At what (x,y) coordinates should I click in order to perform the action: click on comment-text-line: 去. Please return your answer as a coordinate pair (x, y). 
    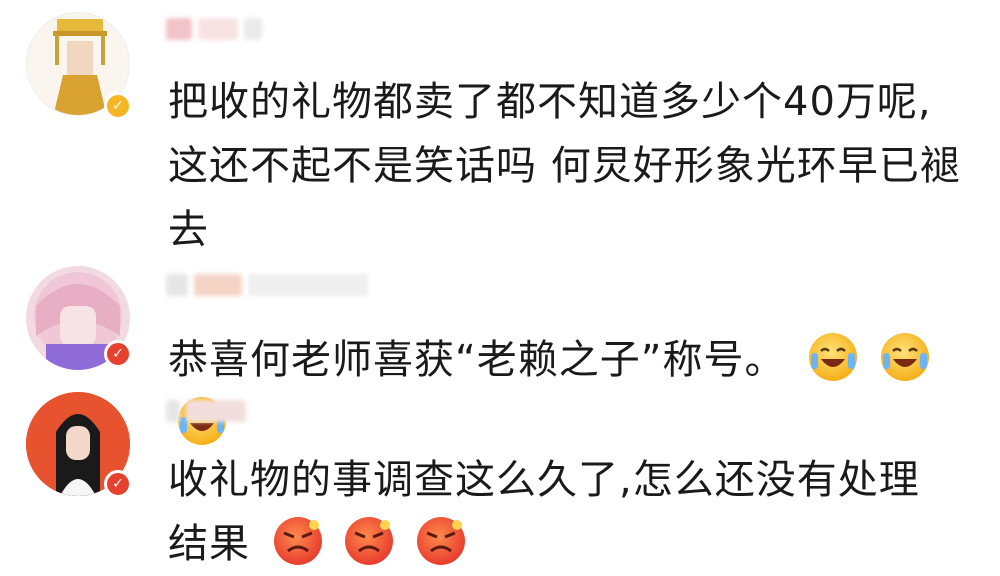
    Looking at the image, I should click on (188, 230).